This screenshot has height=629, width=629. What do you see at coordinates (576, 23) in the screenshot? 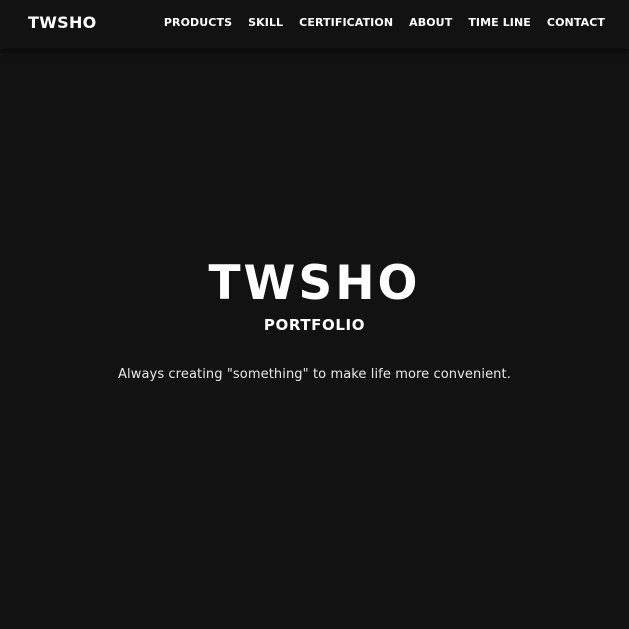
I see `nav-contact: CONTACT` at bounding box center [576, 23].